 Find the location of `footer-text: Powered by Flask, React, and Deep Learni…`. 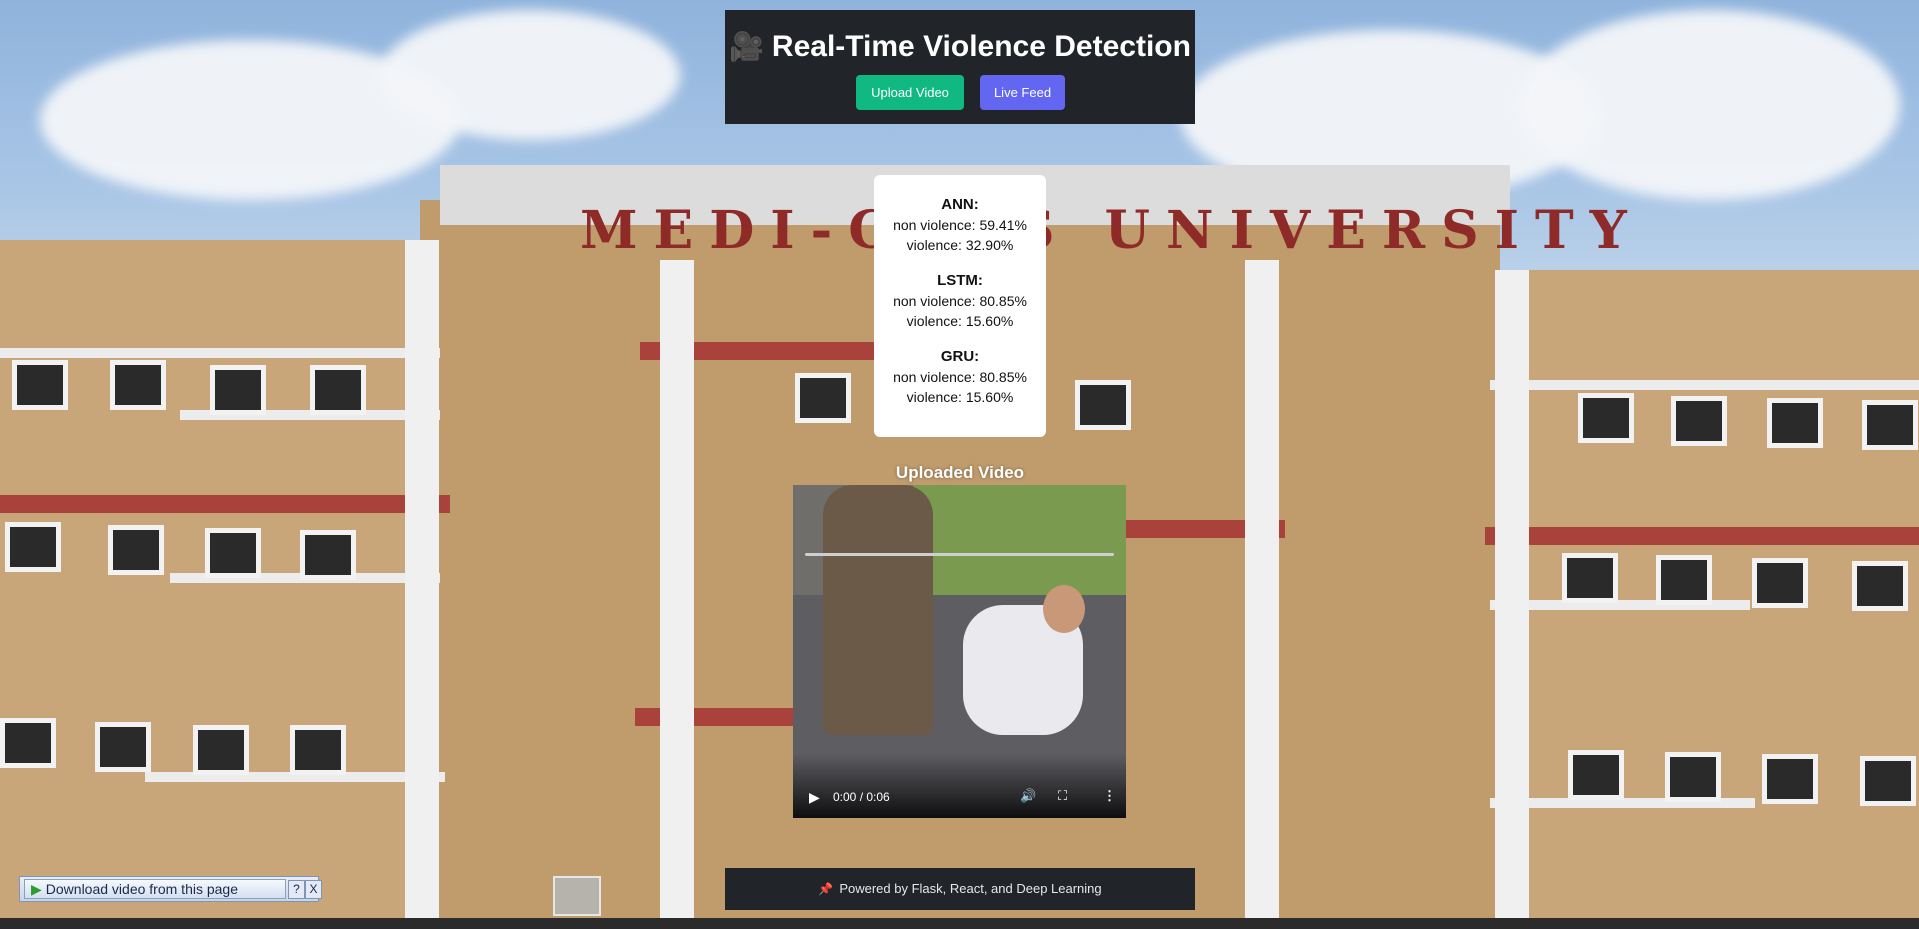

footer-text: Powered by Flask, React, and Deep Learni… is located at coordinates (970, 888).